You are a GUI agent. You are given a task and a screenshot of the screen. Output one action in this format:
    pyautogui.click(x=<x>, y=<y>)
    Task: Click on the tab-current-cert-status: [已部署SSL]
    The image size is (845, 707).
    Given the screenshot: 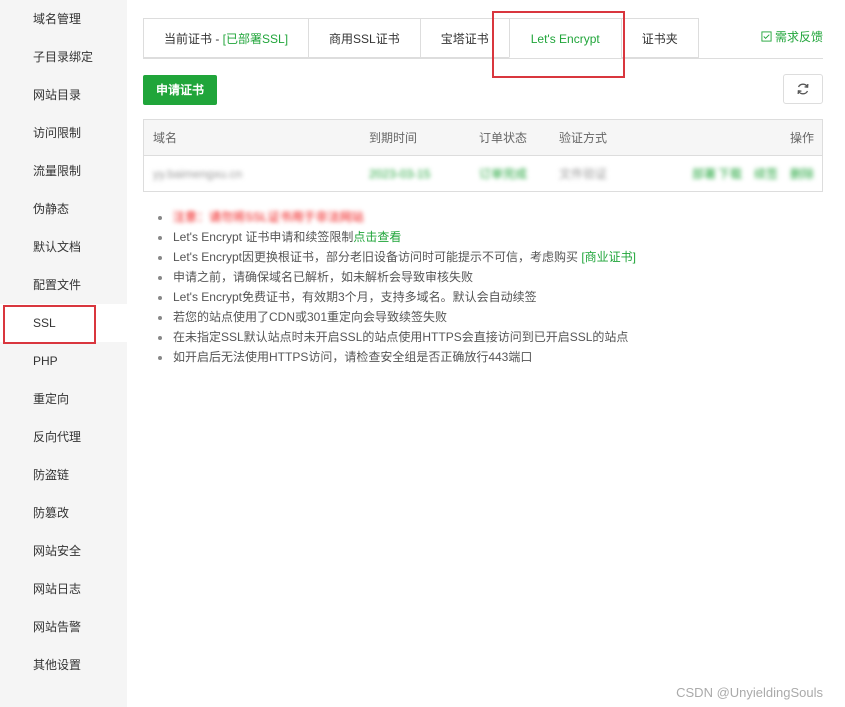 What is the action you would take?
    pyautogui.click(x=255, y=39)
    